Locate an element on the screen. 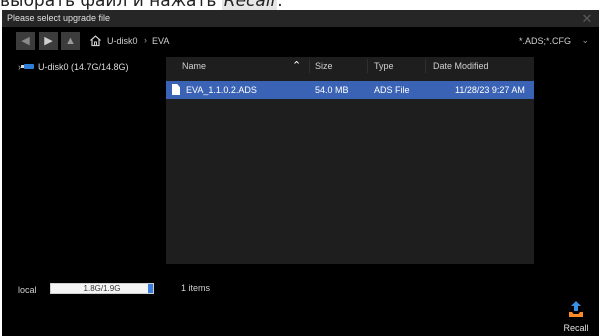 The height and width of the screenshot is (336, 603). item-count: 1 items is located at coordinates (196, 288).